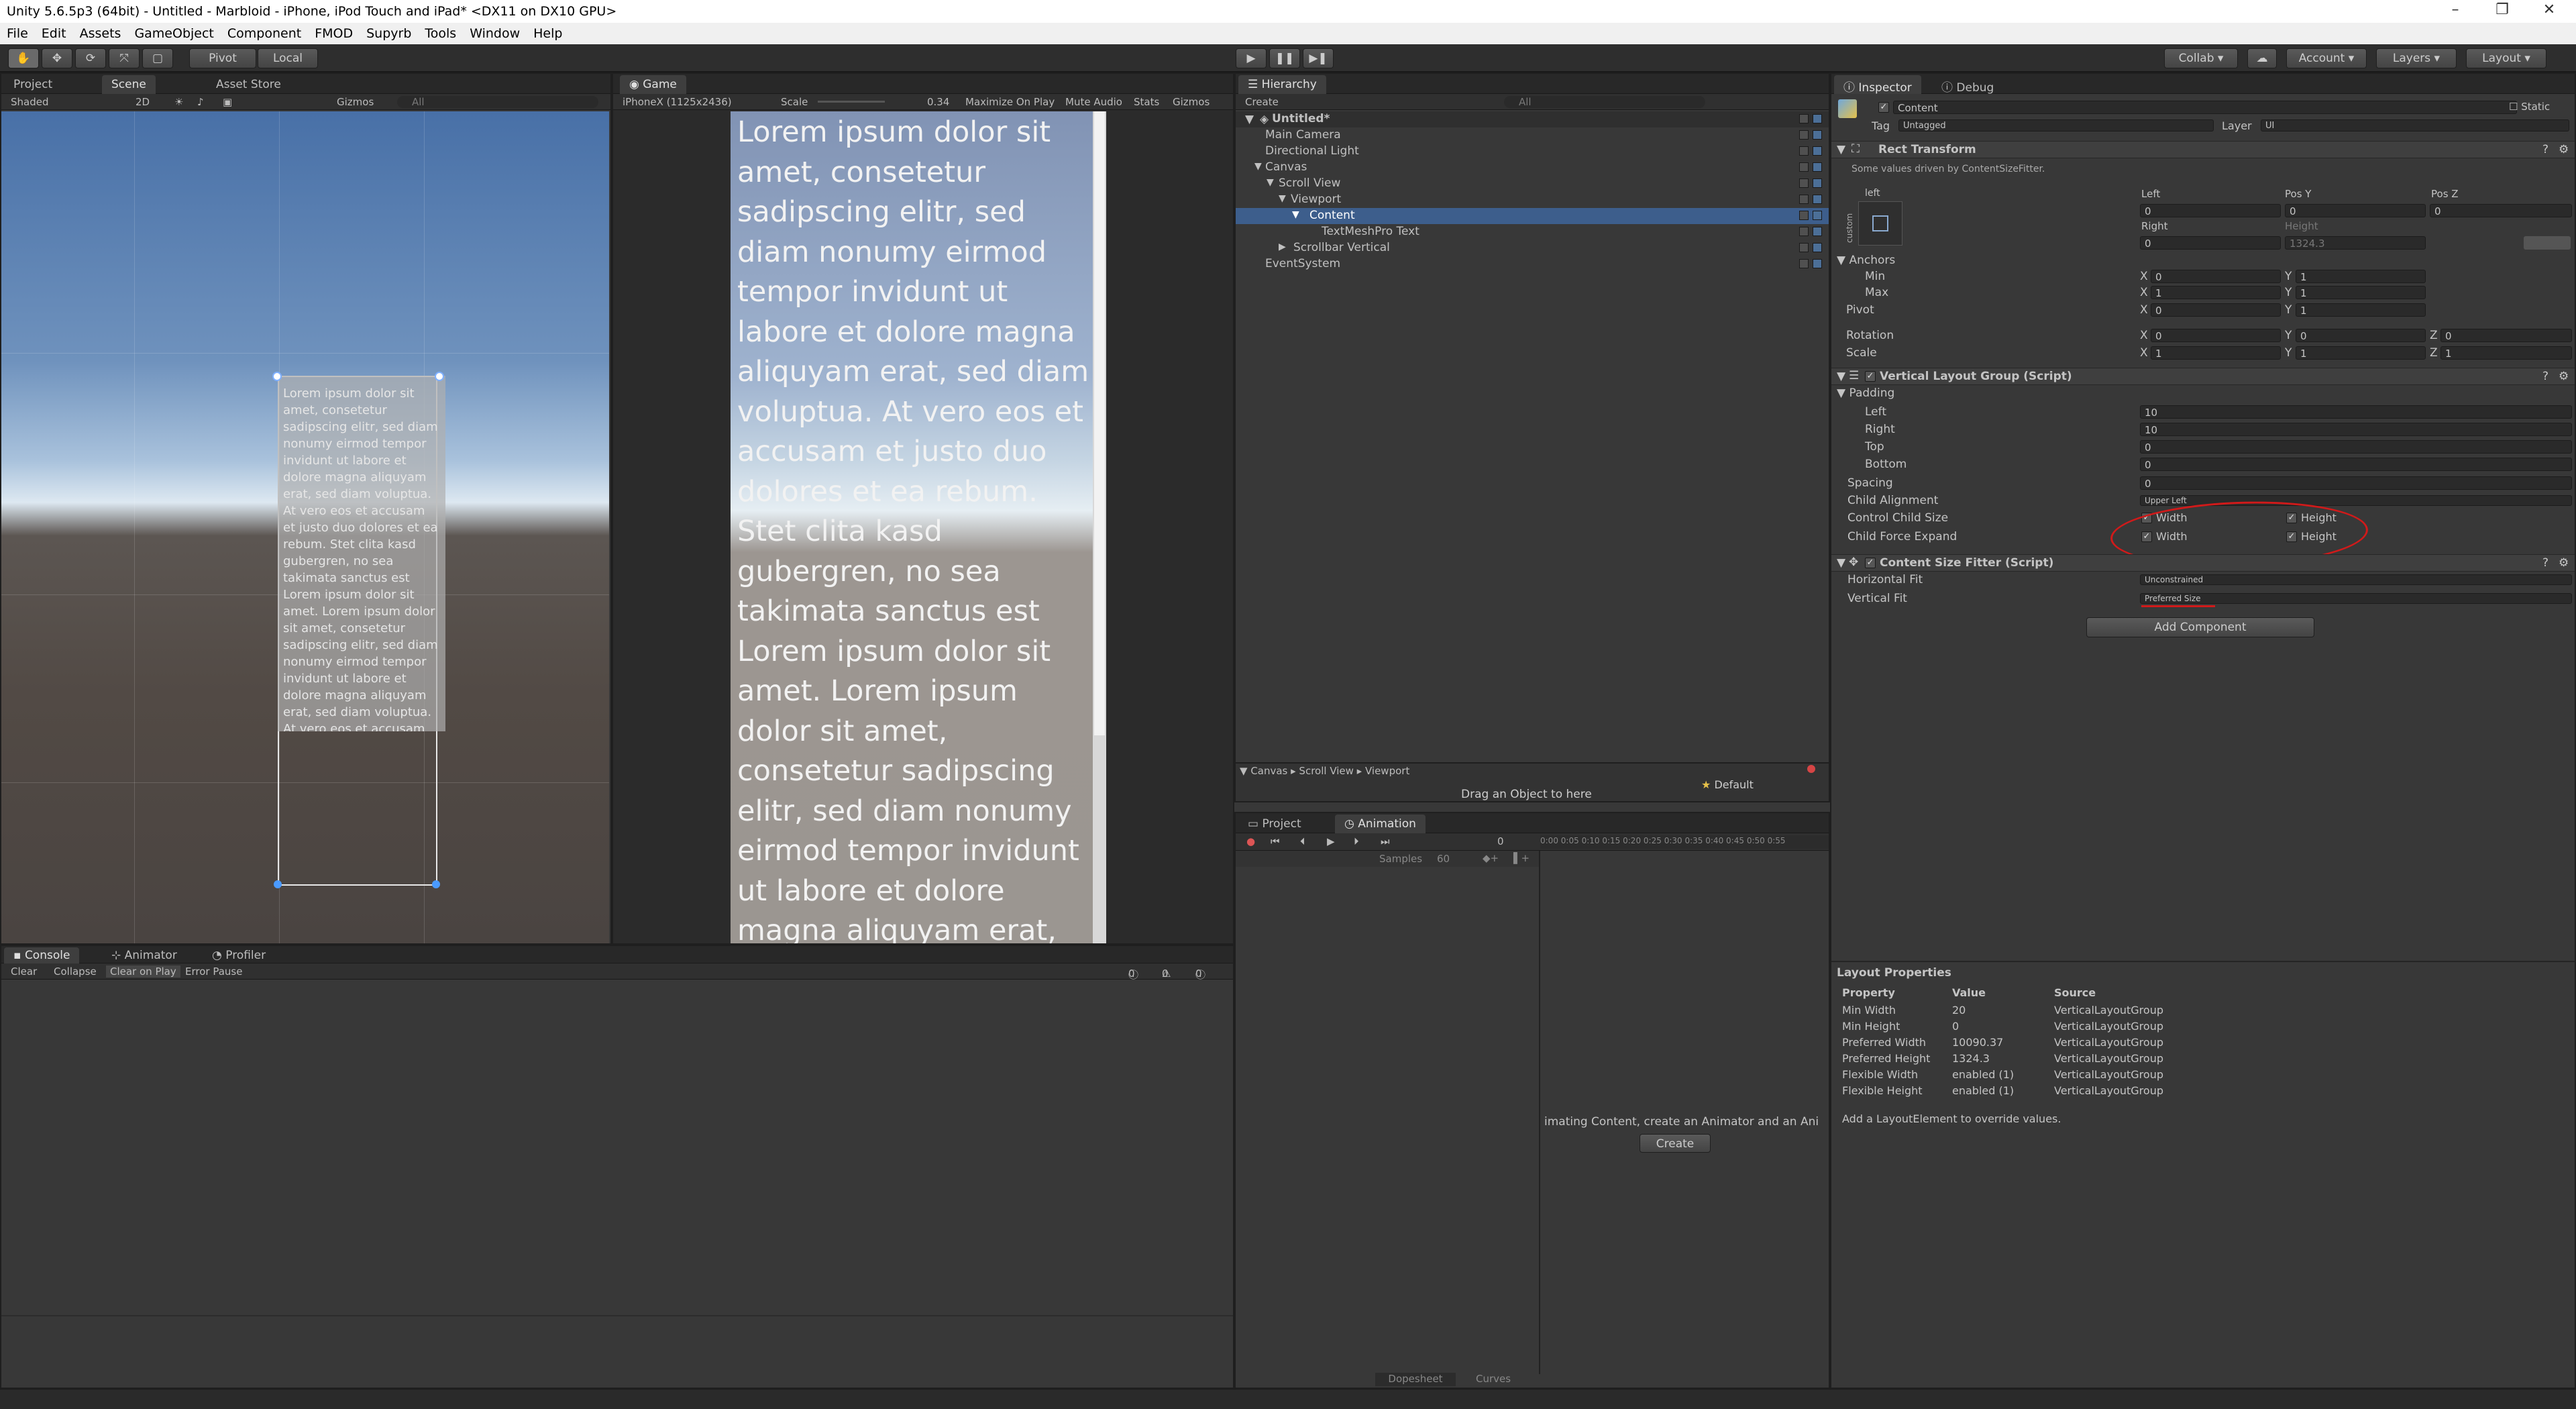 The width and height of the screenshot is (2576, 1409). Describe the element at coordinates (178, 102) in the screenshot. I see `light-toggle-icon: ☀` at that location.